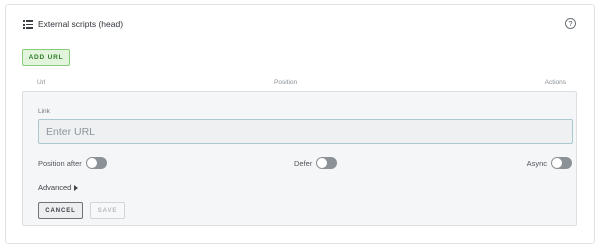 The image size is (600, 249). What do you see at coordinates (41, 82) in the screenshot?
I see `column-header-url: Url` at bounding box center [41, 82].